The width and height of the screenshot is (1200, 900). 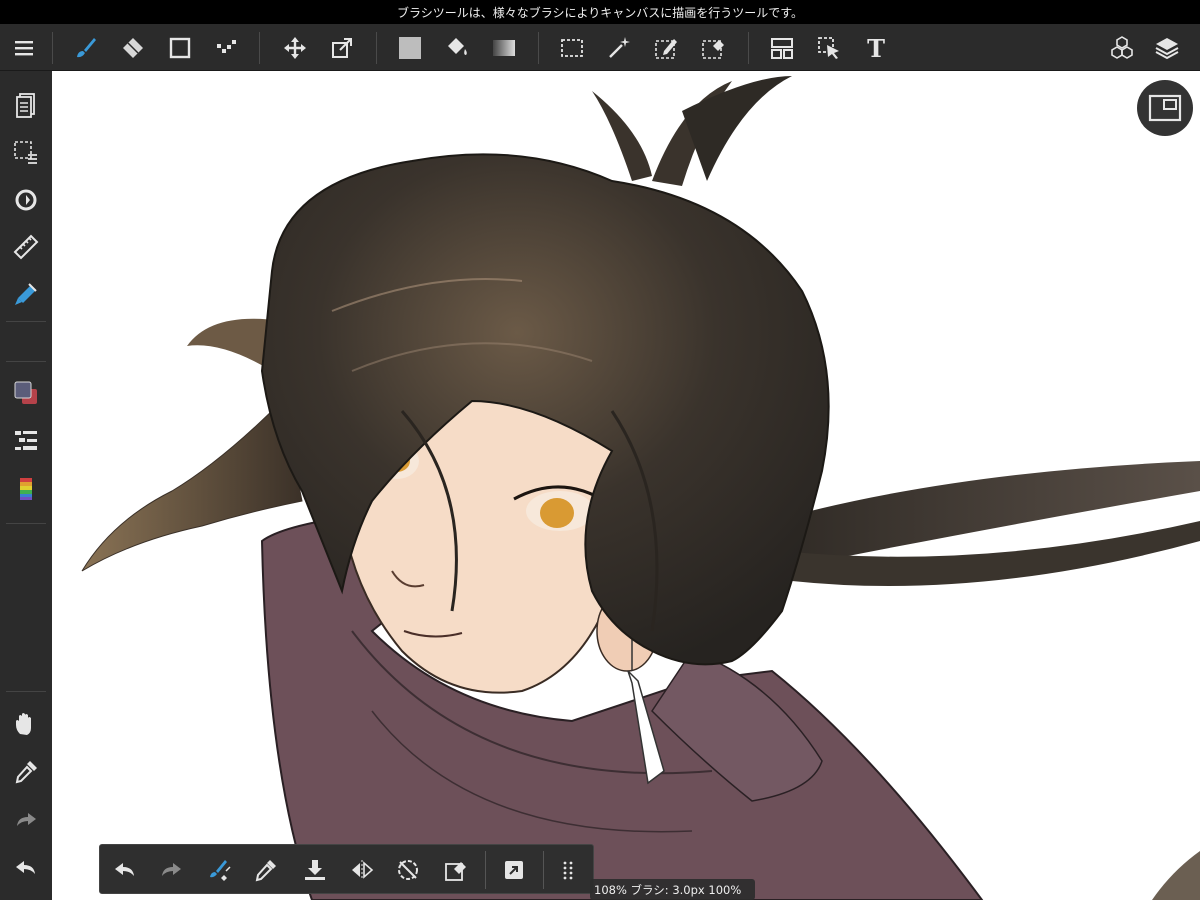 I want to click on ruler-icon, so click(x=26, y=247).